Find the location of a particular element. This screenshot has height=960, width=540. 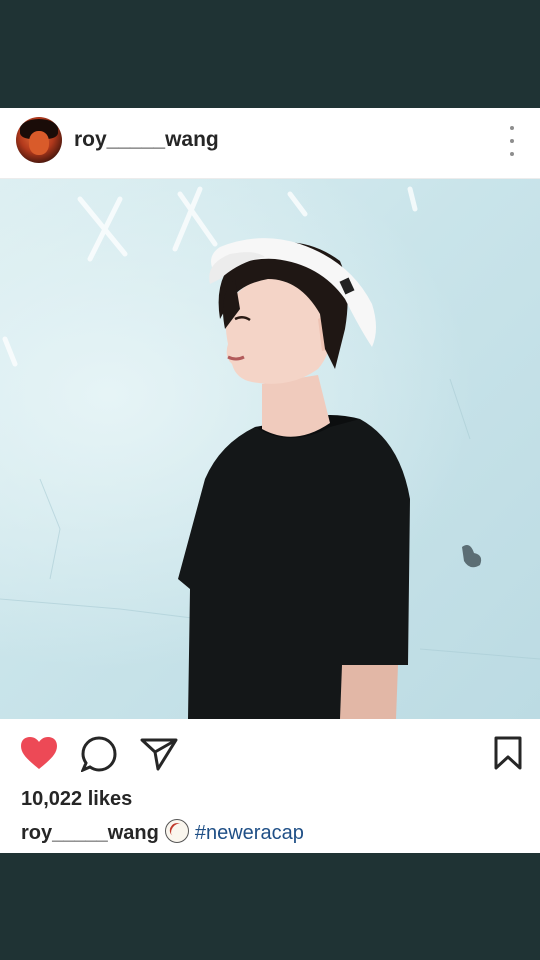

baseball-icon is located at coordinates (176, 831).